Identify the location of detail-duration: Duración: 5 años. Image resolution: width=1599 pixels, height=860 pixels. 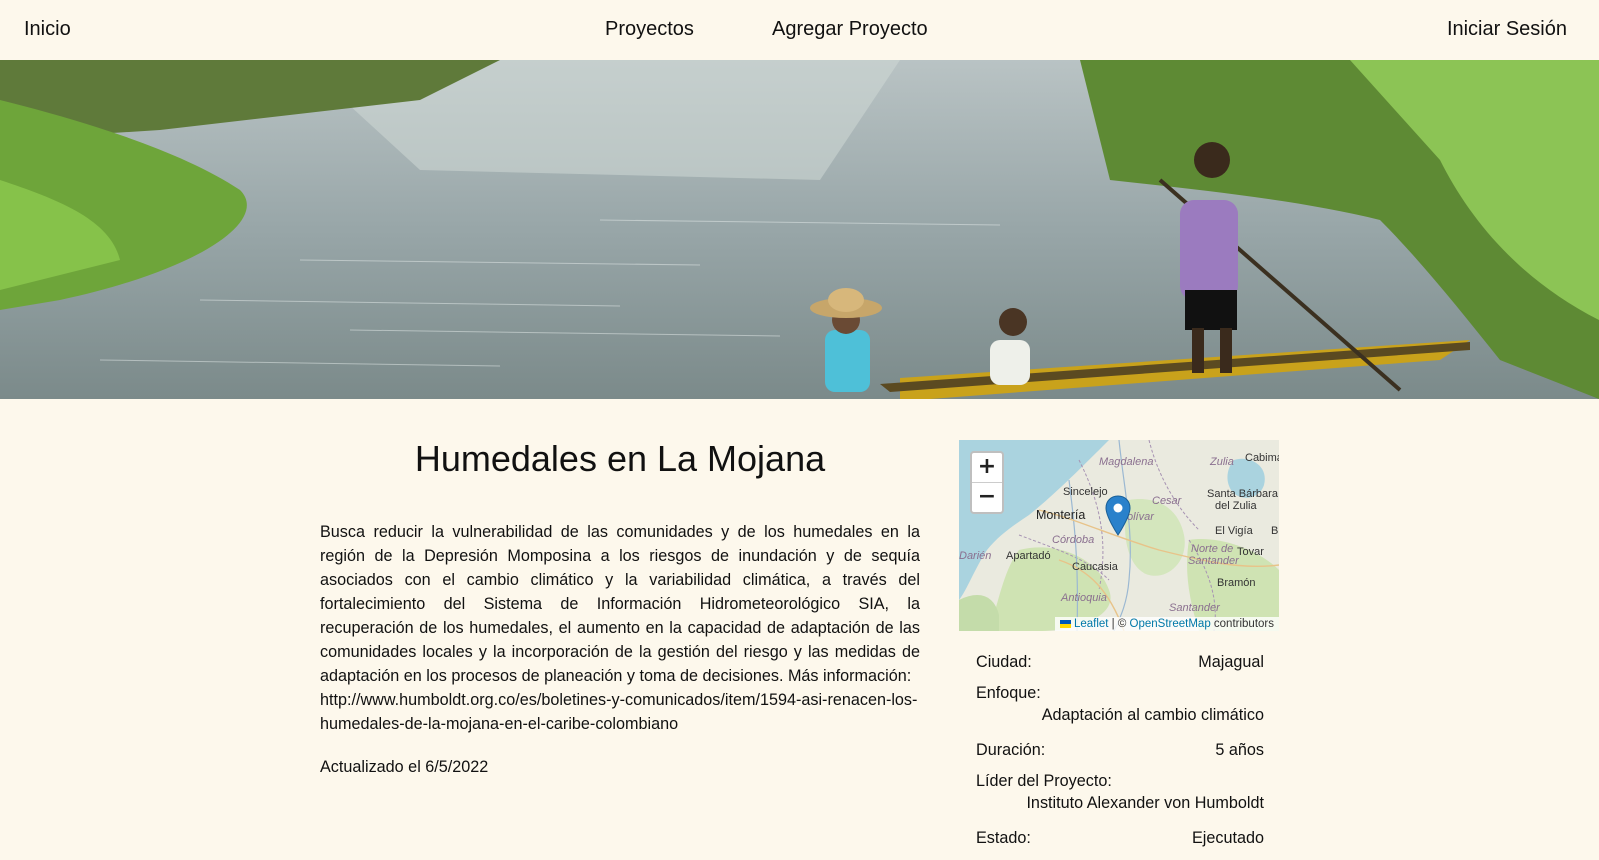
(1120, 756).